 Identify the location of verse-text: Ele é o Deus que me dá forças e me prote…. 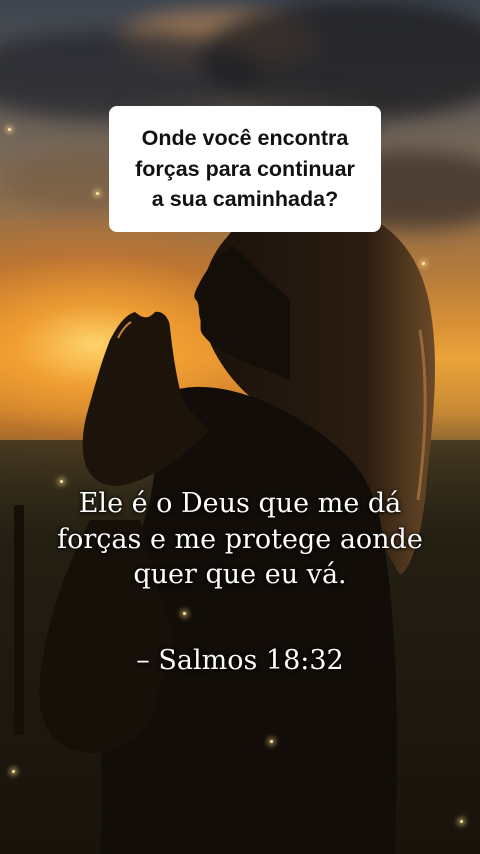
(240, 539).